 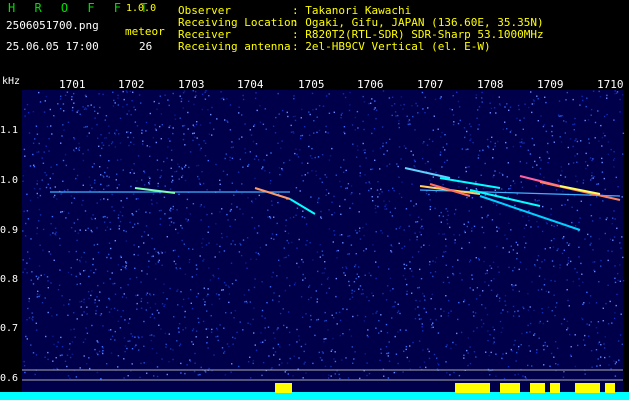 What do you see at coordinates (72, 84) in the screenshot?
I see `x-tick: 1701` at bounding box center [72, 84].